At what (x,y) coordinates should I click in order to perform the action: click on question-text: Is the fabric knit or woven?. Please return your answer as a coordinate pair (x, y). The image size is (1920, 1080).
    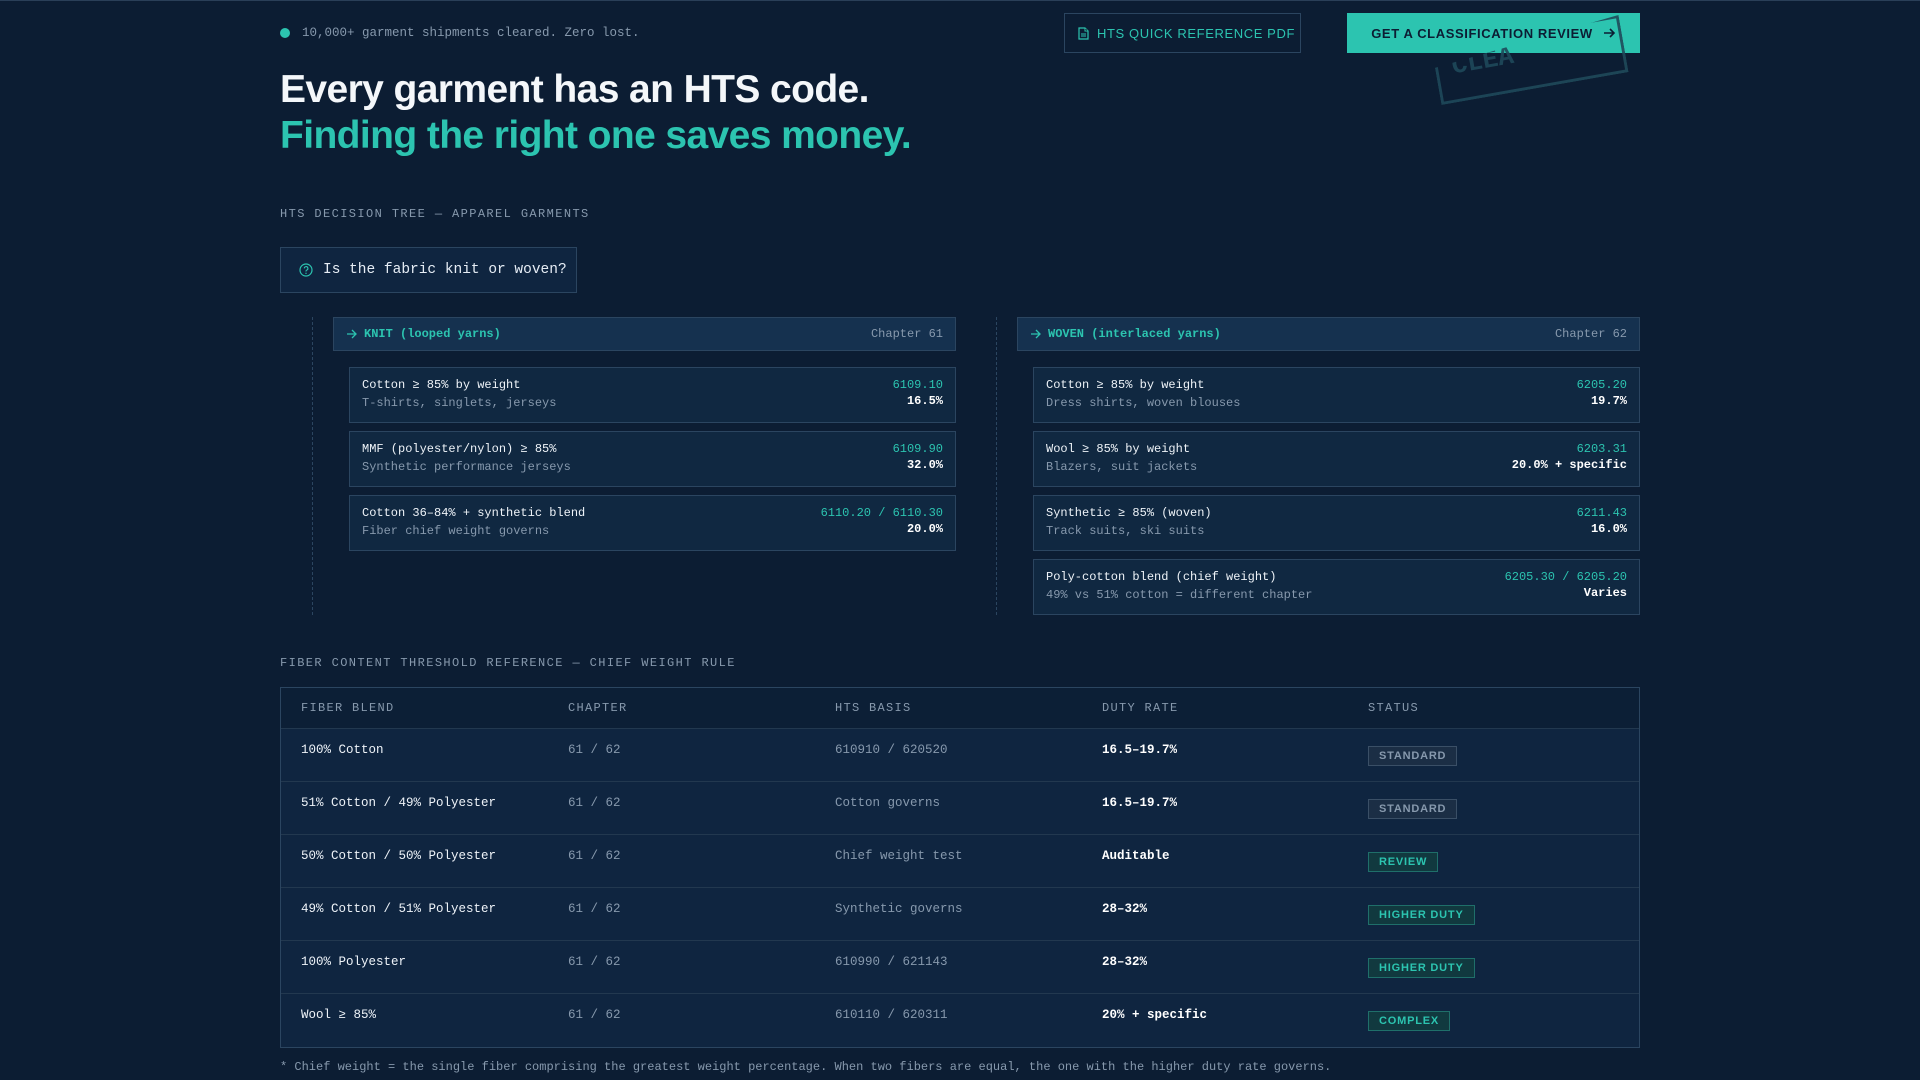
    Looking at the image, I should click on (445, 270).